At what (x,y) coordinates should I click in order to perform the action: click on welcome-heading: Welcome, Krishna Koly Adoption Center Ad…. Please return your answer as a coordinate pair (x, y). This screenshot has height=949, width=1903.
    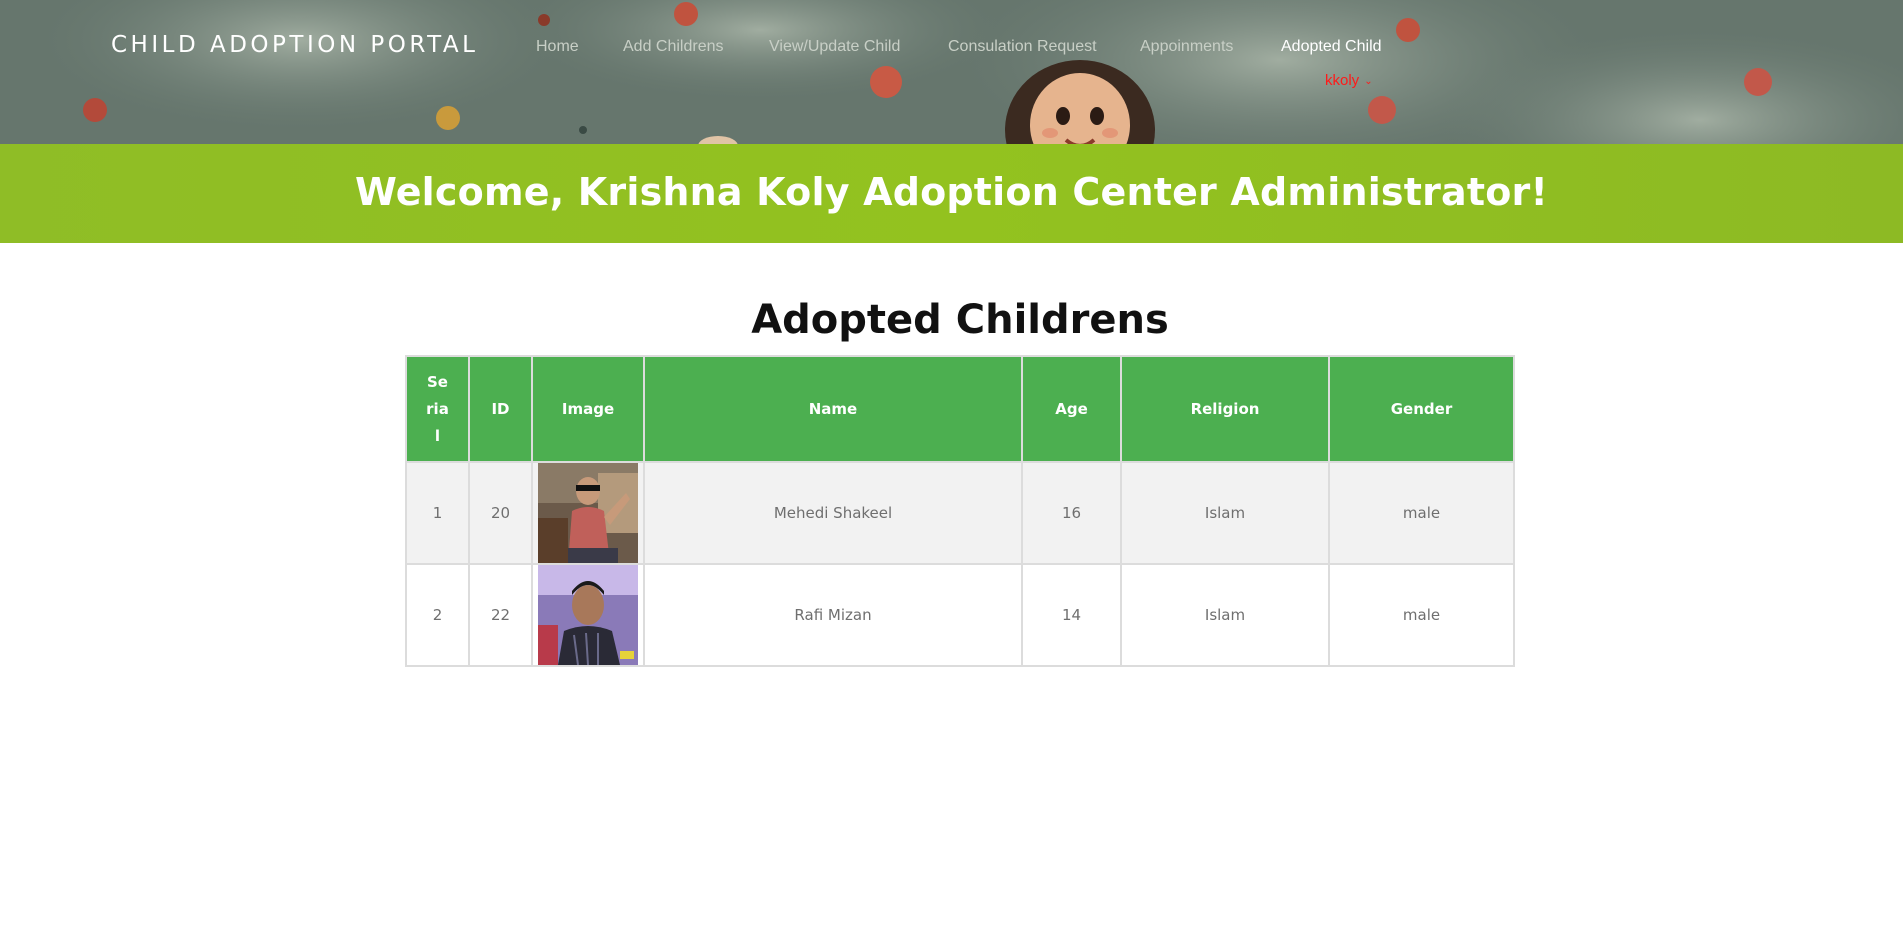
    Looking at the image, I should click on (951, 192).